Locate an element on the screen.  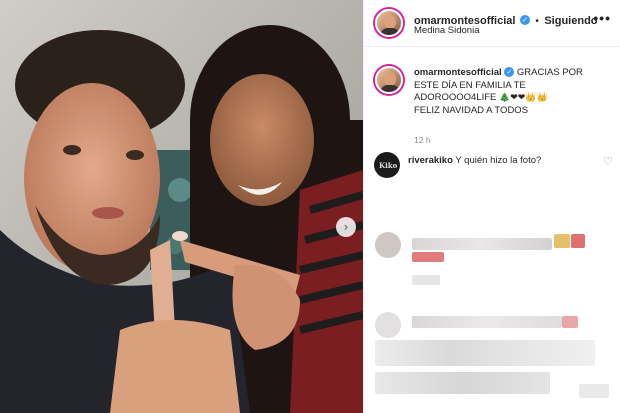
caption-author-avatar is located at coordinates (389, 80).